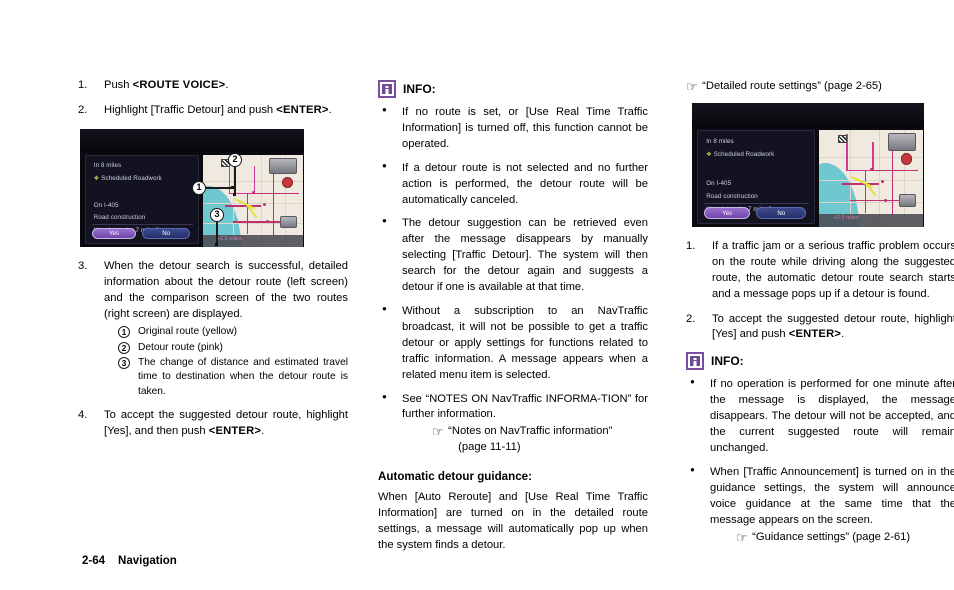 The width and height of the screenshot is (954, 590). I want to click on callout-3-endpoint, so click(216, 244).